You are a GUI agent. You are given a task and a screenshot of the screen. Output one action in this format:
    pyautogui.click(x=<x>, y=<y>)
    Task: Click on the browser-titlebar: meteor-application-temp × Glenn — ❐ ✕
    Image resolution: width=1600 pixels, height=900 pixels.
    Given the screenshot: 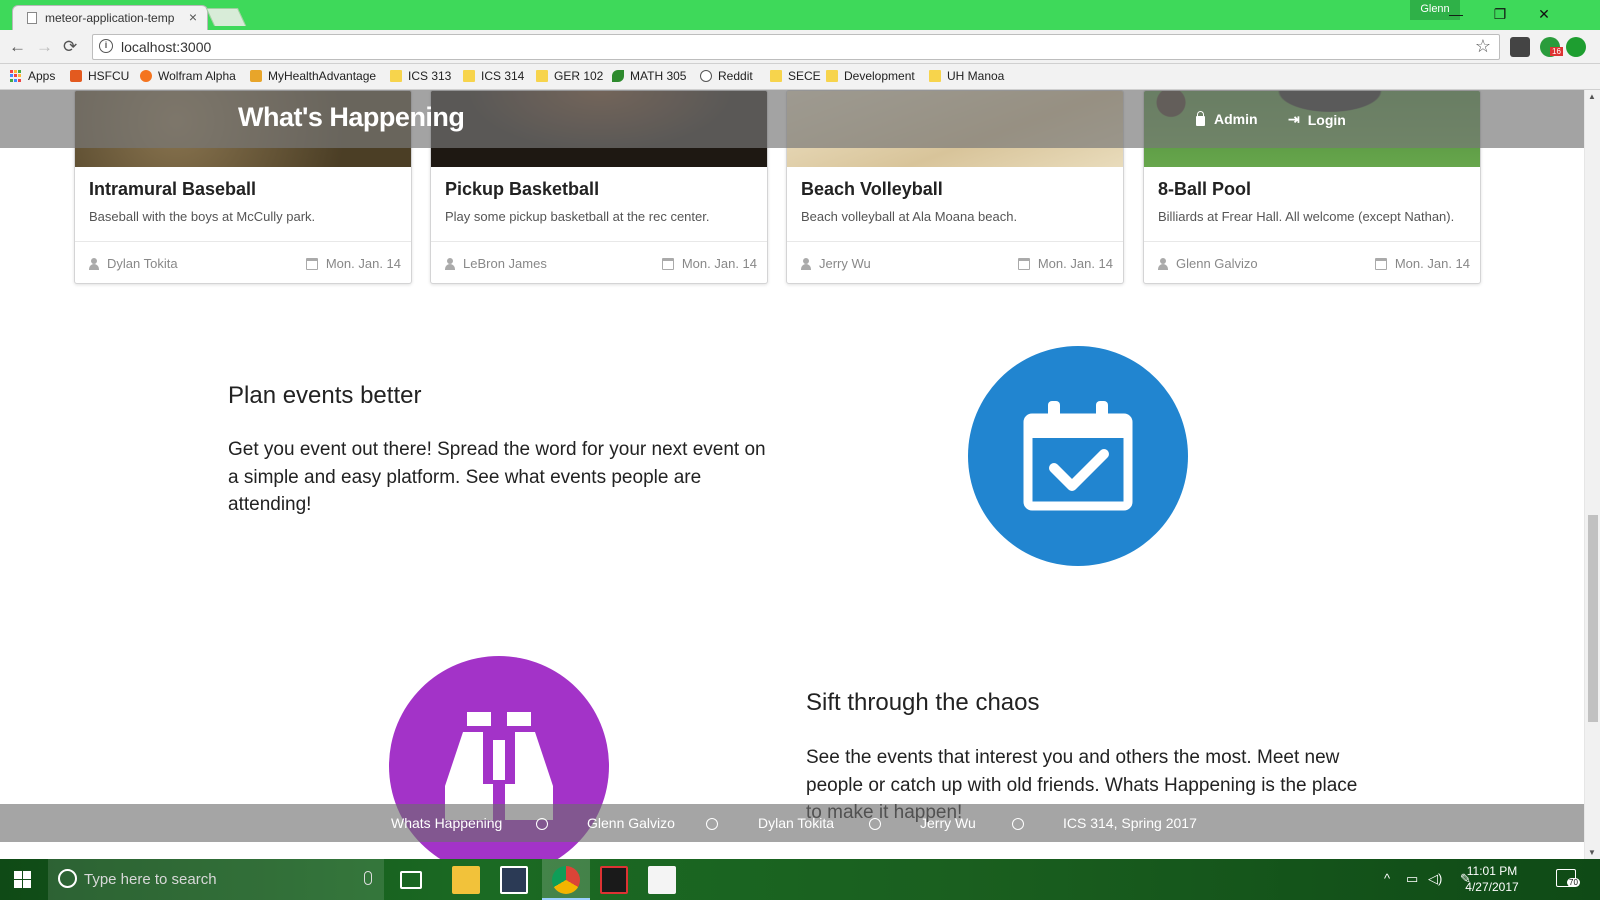 What is the action you would take?
    pyautogui.click(x=800, y=15)
    